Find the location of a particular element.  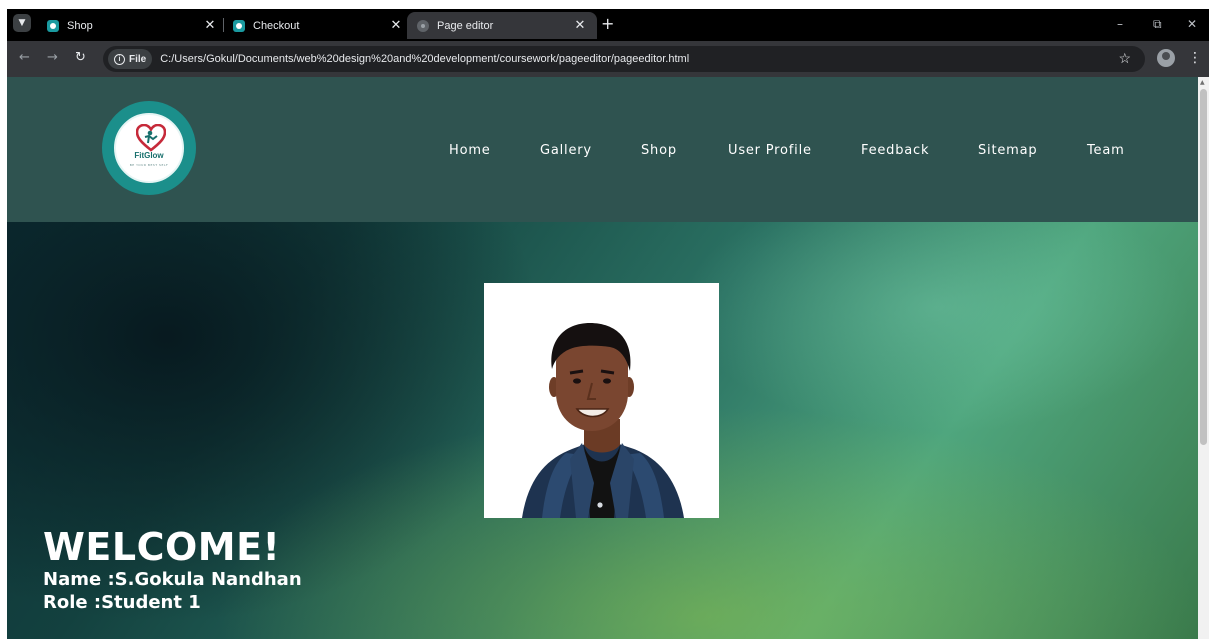

reload-icon: ↻ is located at coordinates (80, 58).